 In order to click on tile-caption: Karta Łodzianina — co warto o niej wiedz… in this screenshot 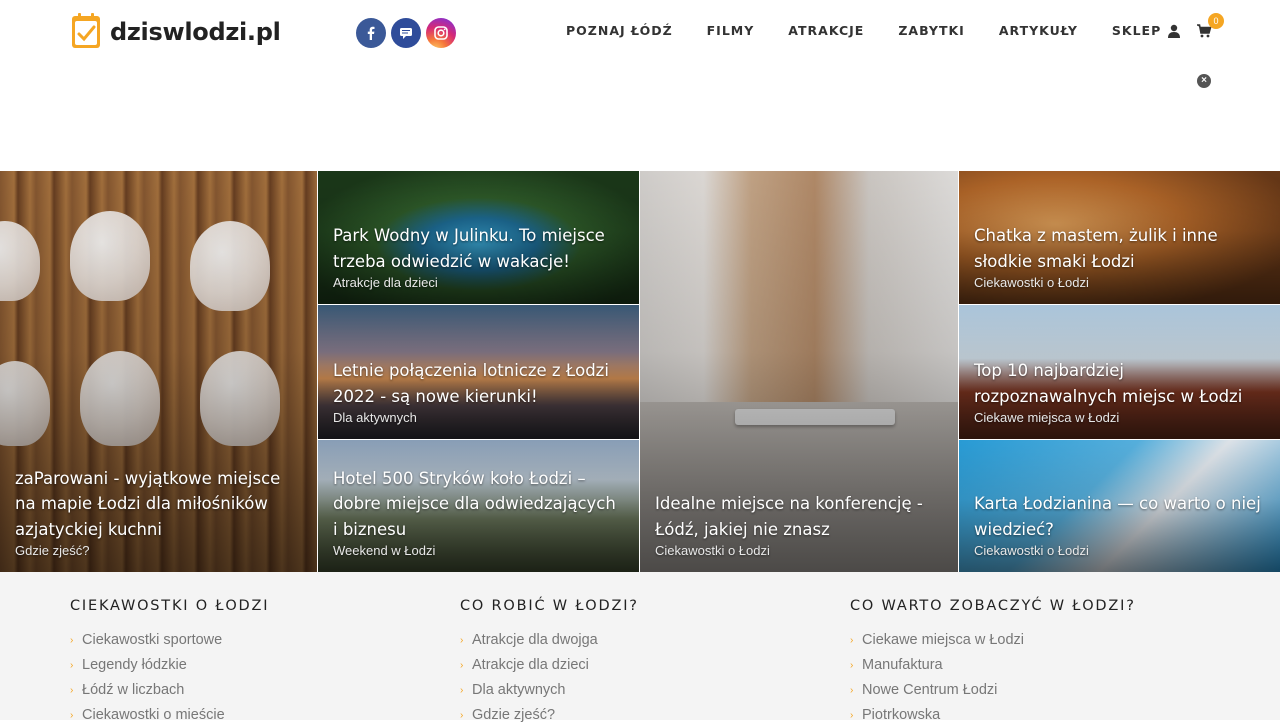, I will do `click(1120, 524)`.